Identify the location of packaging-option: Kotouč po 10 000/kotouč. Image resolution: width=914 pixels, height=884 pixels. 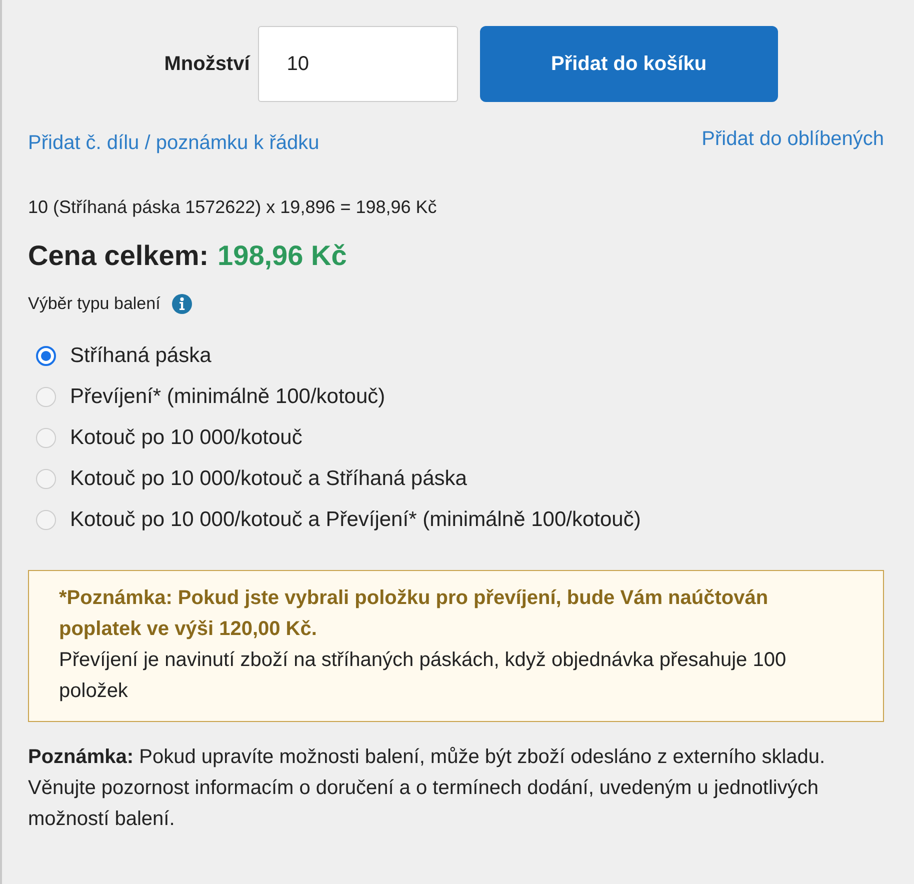
(460, 438).